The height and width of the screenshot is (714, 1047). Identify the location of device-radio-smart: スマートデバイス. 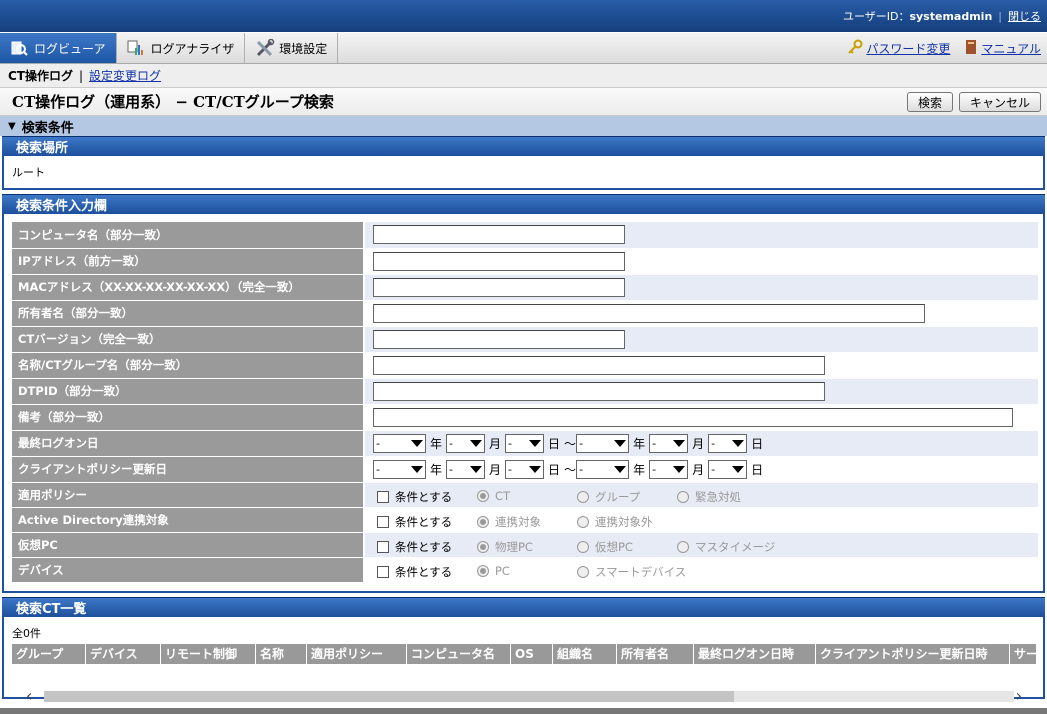
(631, 572).